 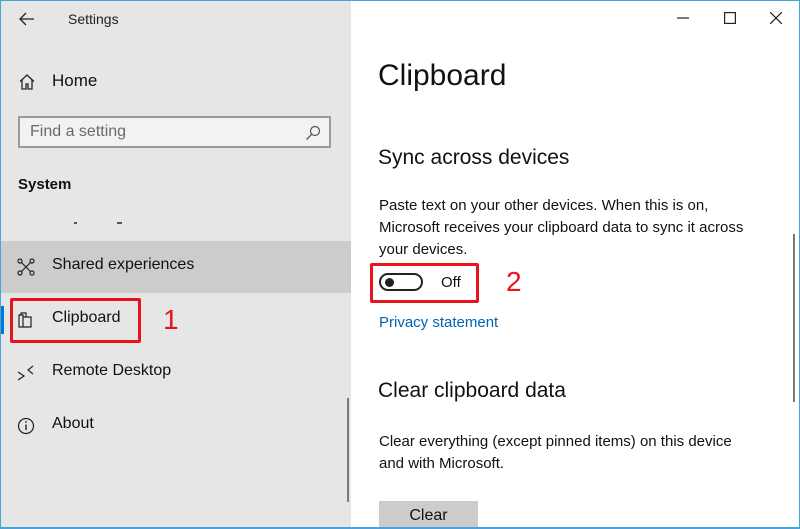 I want to click on window-controls, so click(x=730, y=18).